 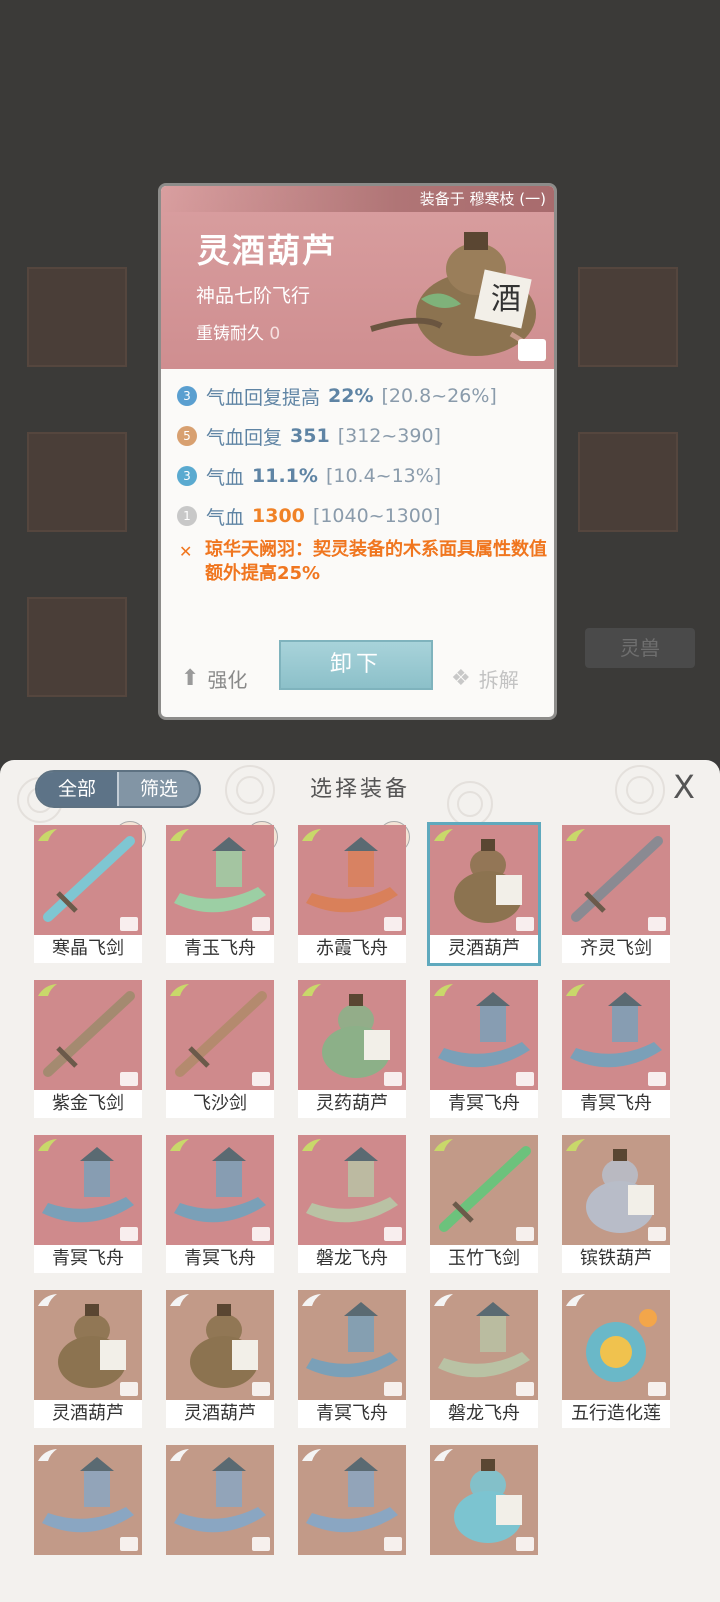 I want to click on equipment-item: 玉竹飞剑, so click(x=484, y=1204).